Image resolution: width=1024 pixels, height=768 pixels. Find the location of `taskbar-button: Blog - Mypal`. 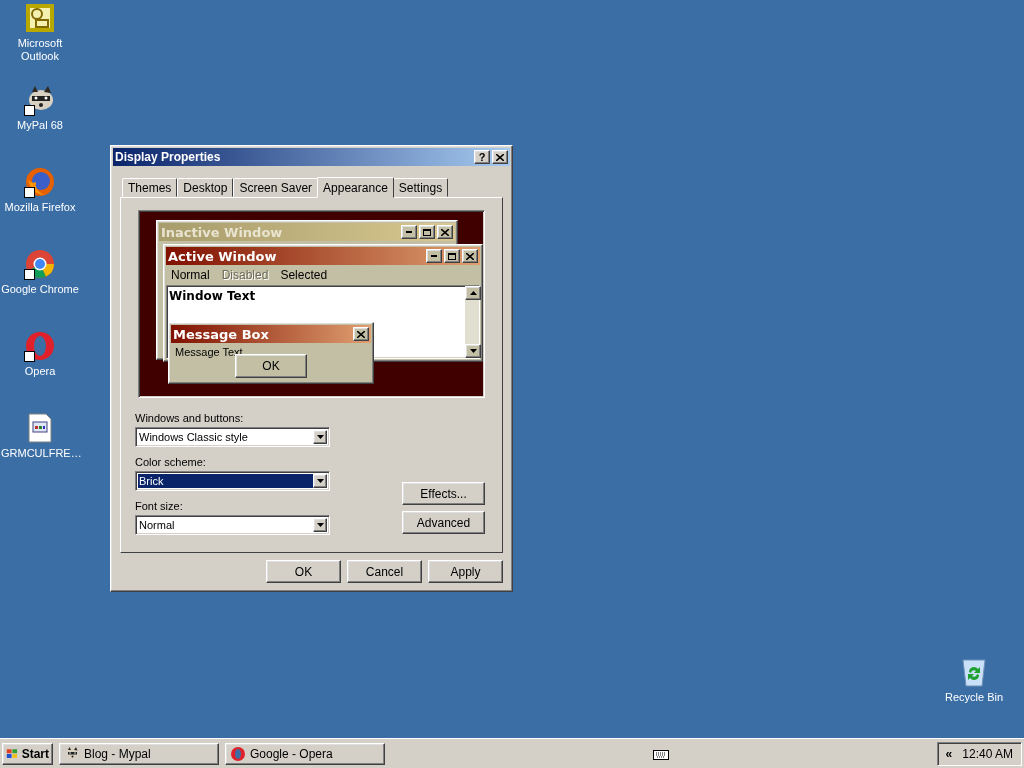

taskbar-button: Blog - Mypal is located at coordinates (139, 753).